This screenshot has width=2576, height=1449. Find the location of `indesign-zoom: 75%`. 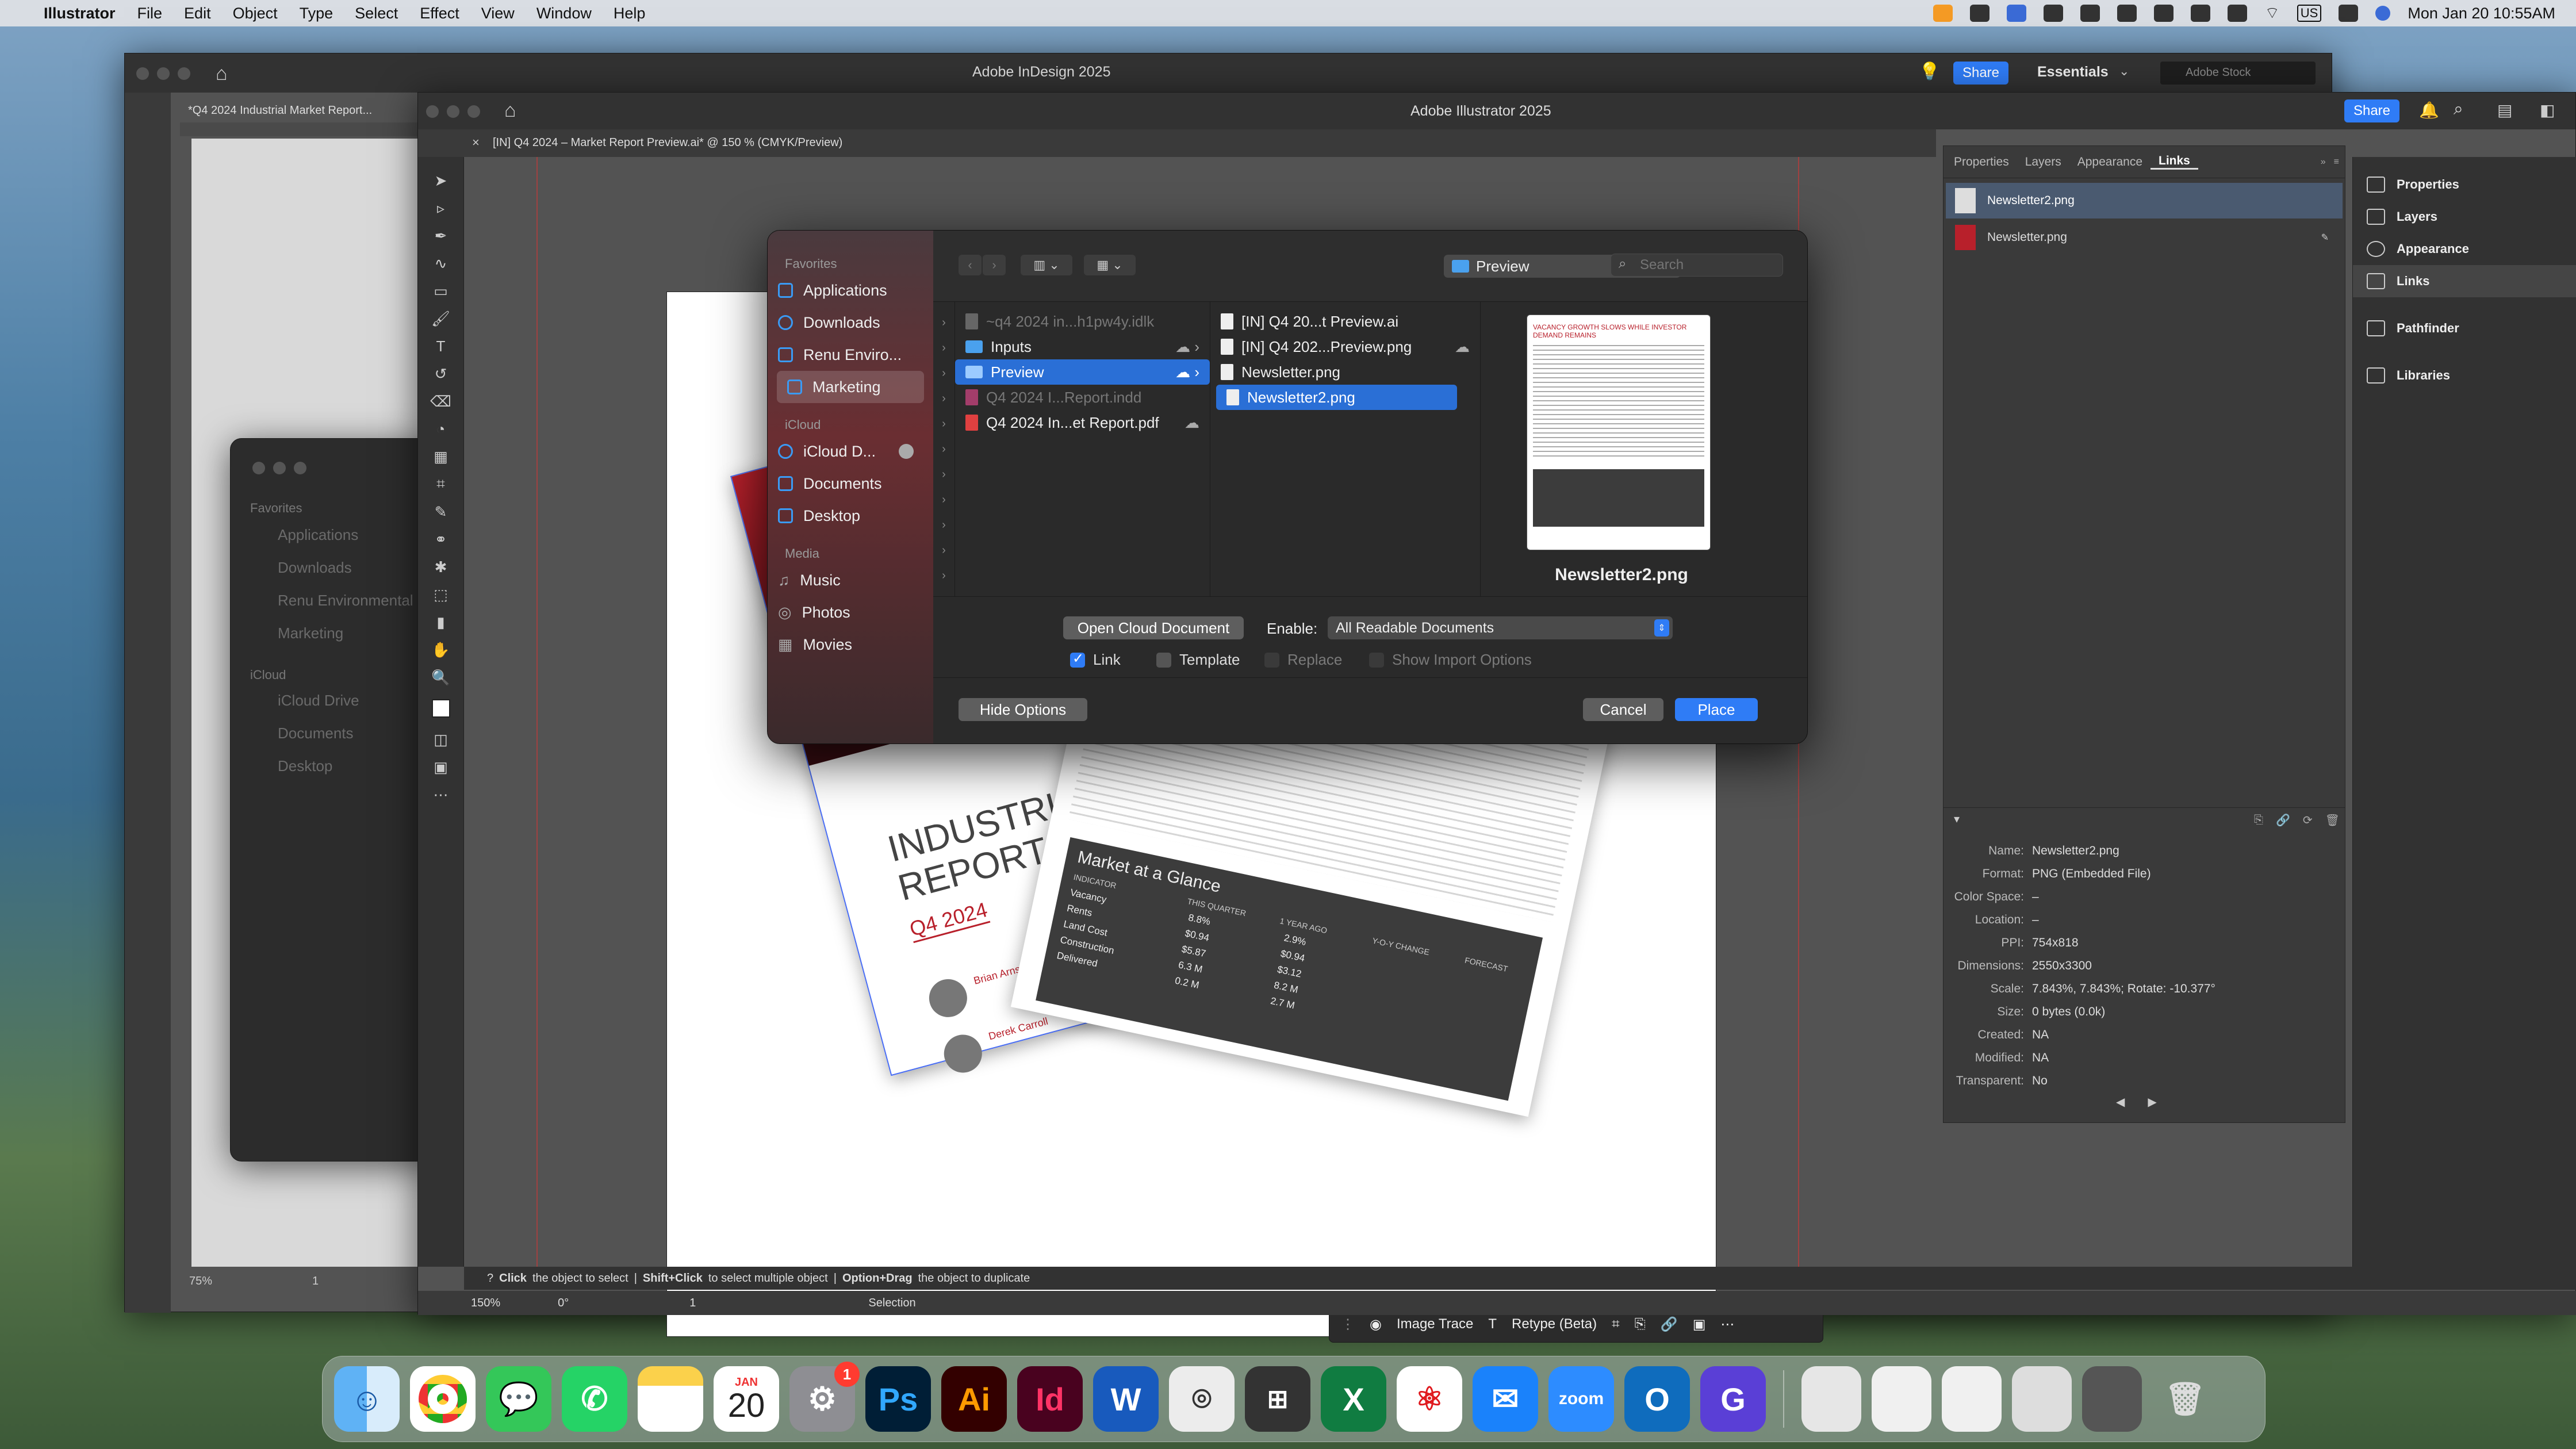

indesign-zoom: 75% is located at coordinates (200, 1281).